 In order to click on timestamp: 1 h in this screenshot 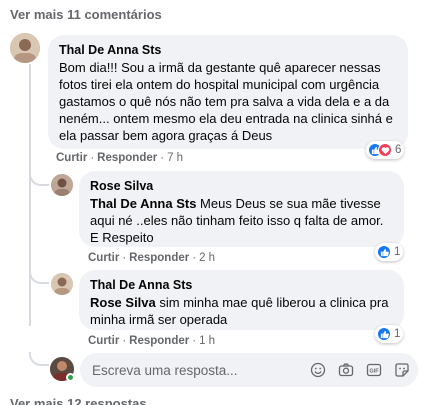, I will do `click(207, 341)`.